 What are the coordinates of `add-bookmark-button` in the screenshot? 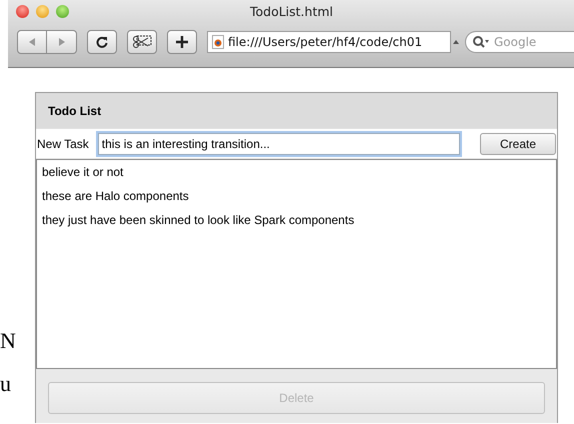 It's located at (182, 42).